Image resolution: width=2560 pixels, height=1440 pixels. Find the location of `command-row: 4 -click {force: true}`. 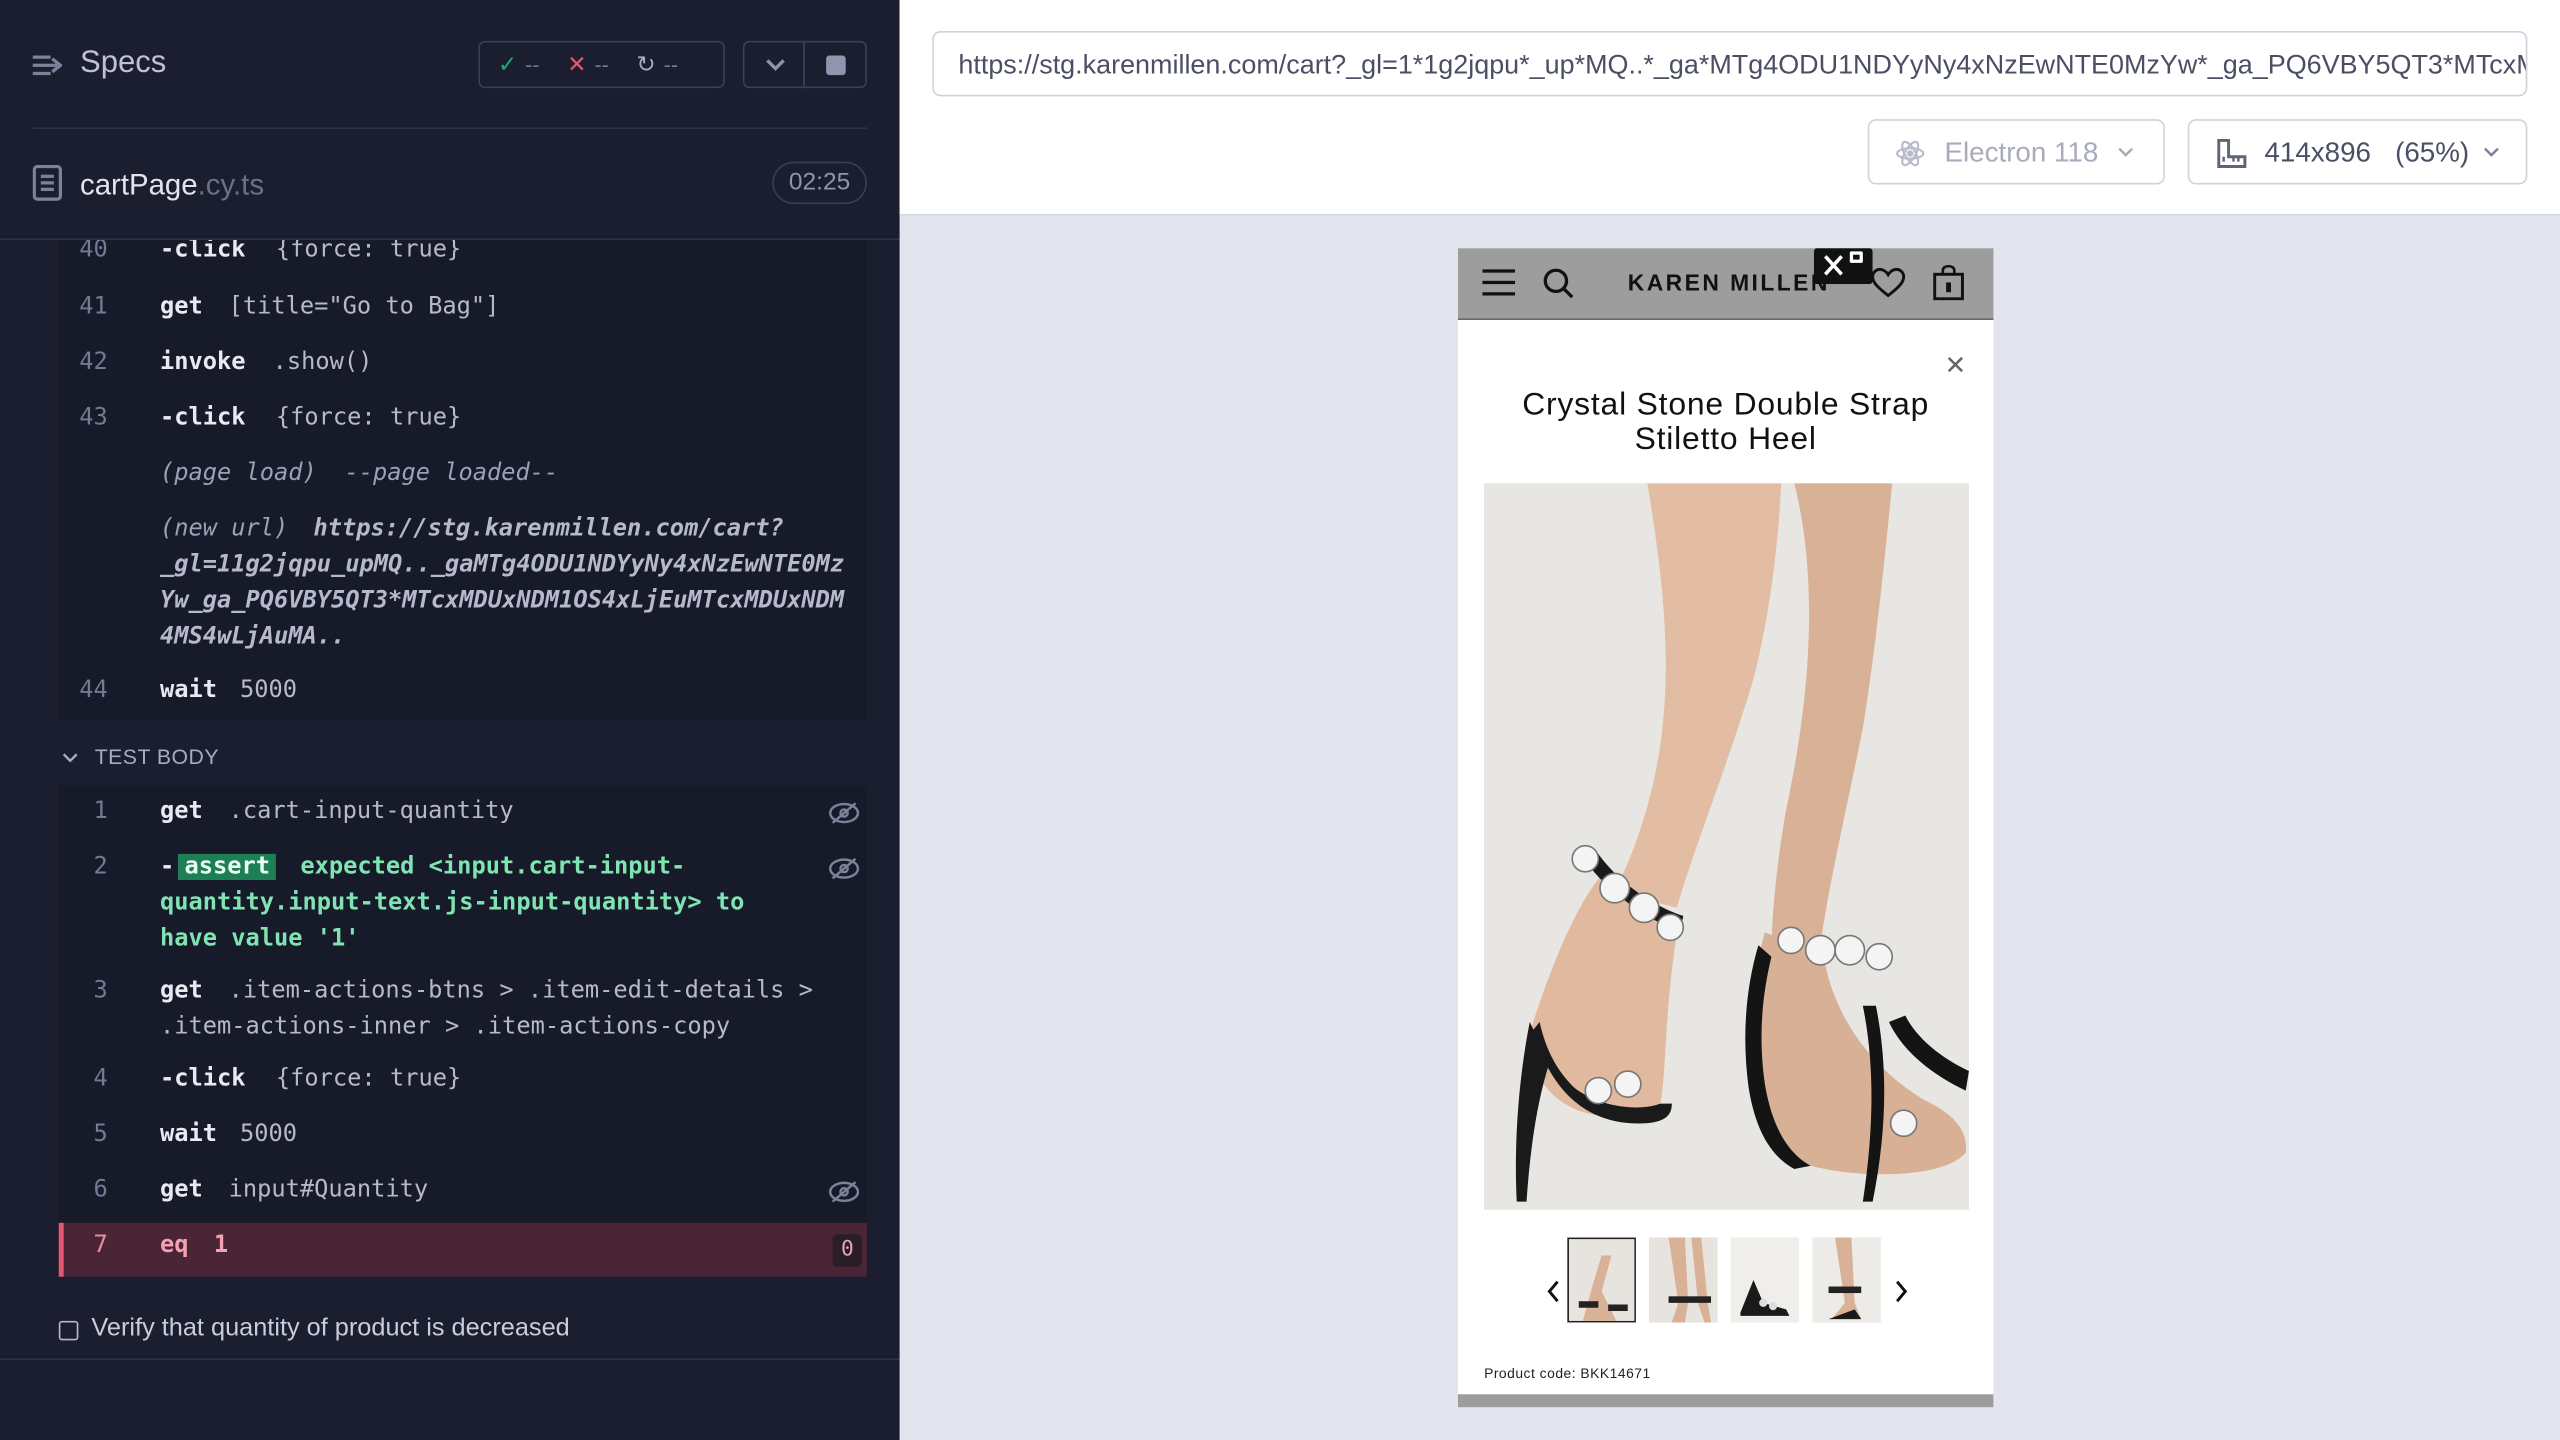

command-row: 4 -click {force: true} is located at coordinates (463, 1082).